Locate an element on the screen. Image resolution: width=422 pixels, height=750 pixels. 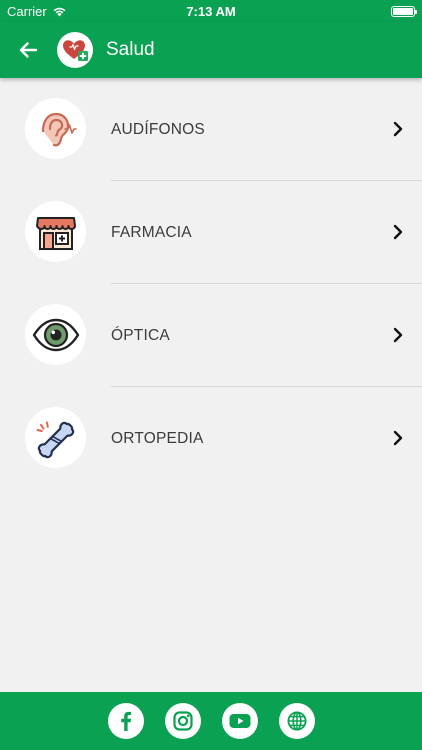
instagram-icon is located at coordinates (182, 721).